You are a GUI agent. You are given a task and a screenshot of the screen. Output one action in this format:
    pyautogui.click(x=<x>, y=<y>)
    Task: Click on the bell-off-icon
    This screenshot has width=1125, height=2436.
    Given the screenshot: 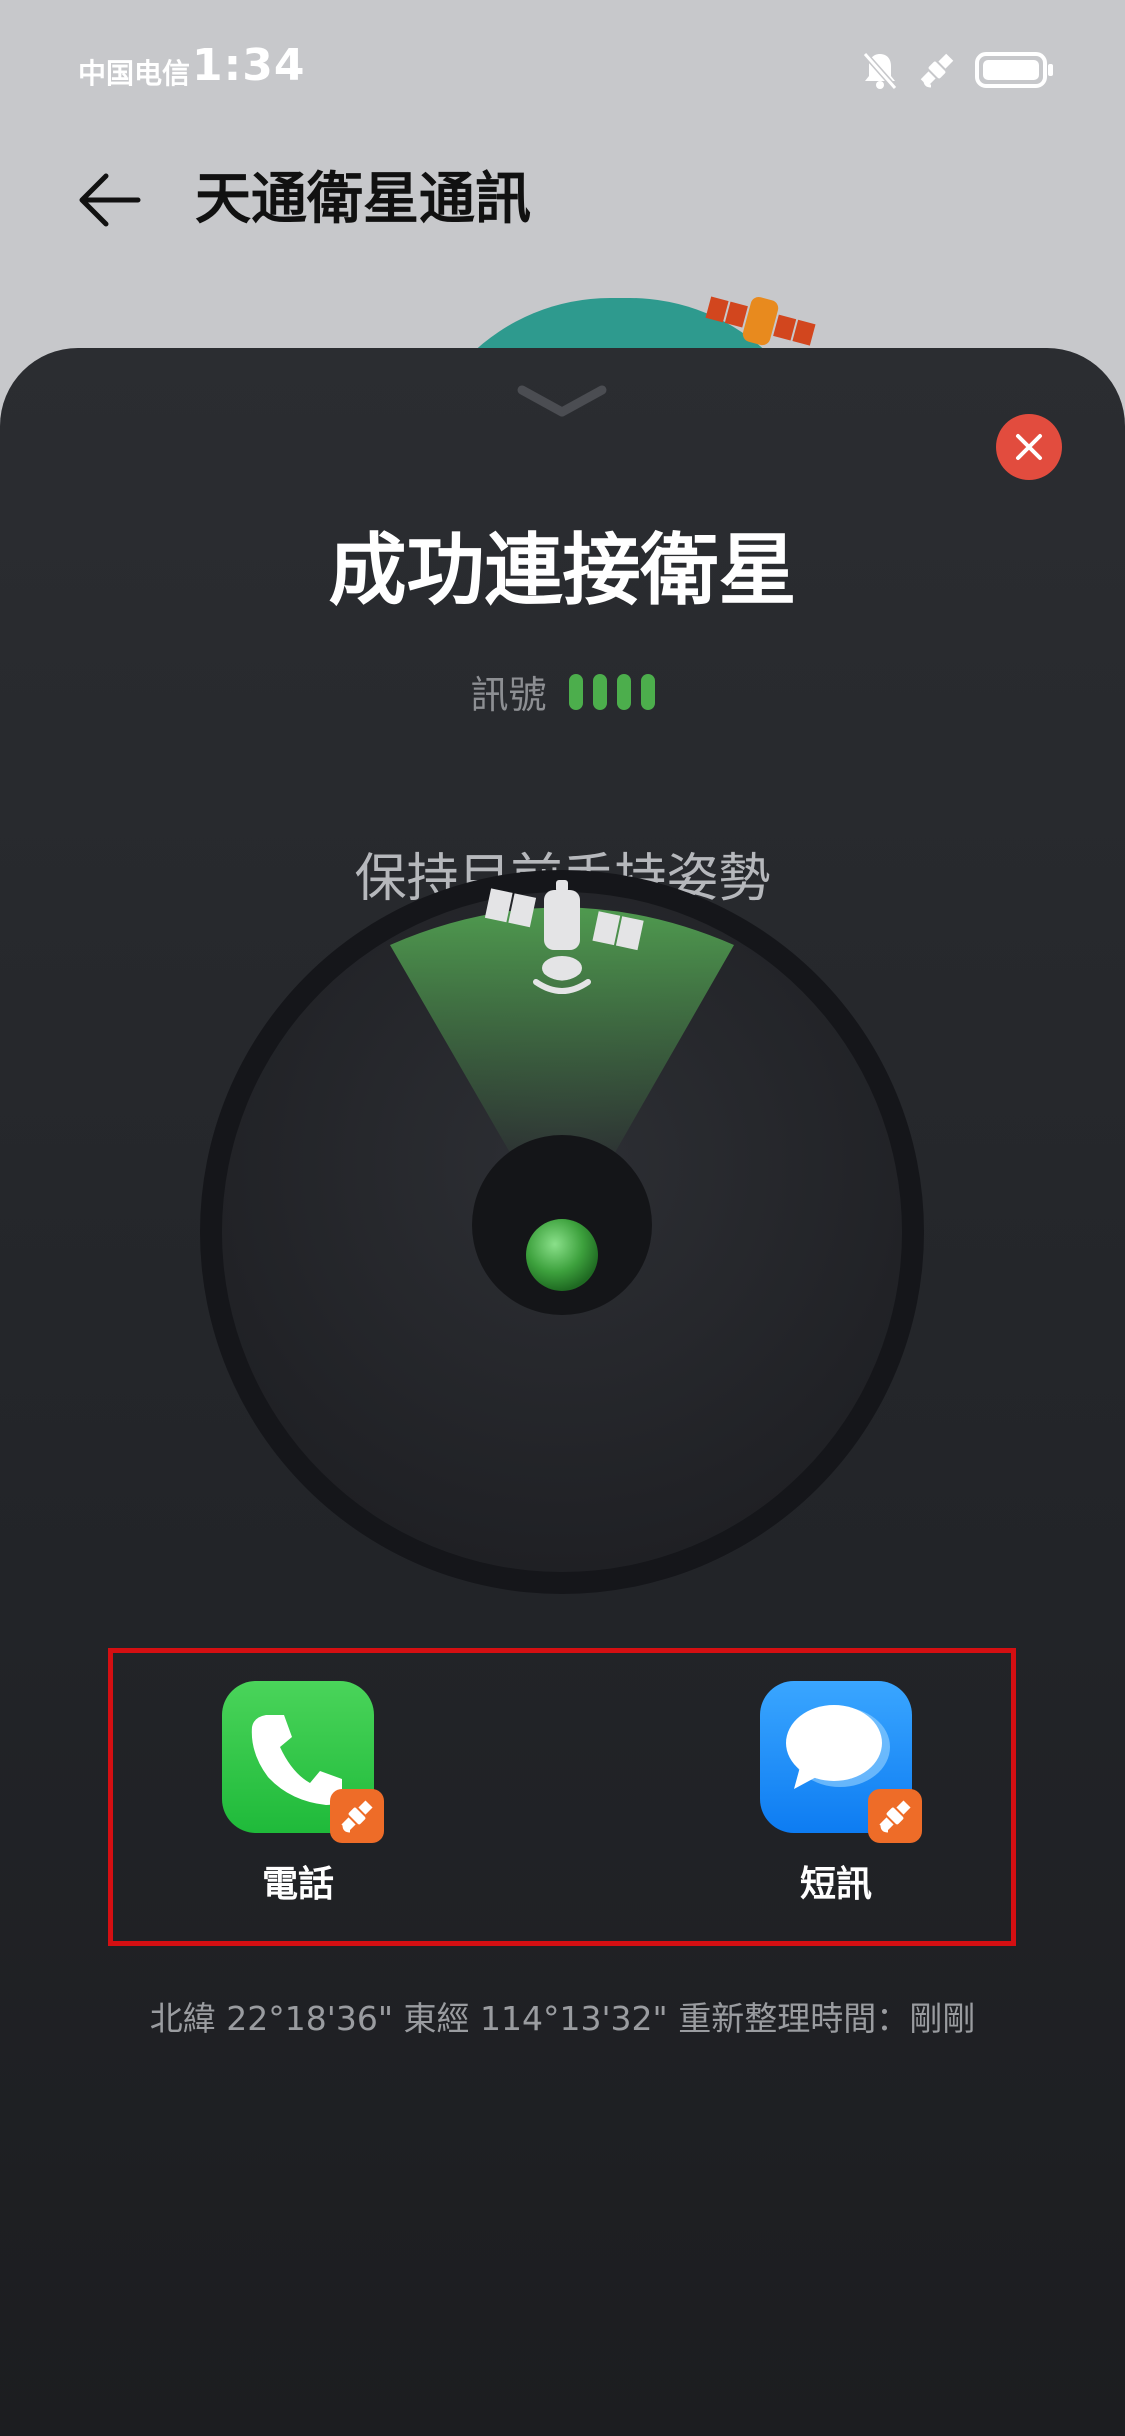 What is the action you would take?
    pyautogui.click(x=880, y=71)
    